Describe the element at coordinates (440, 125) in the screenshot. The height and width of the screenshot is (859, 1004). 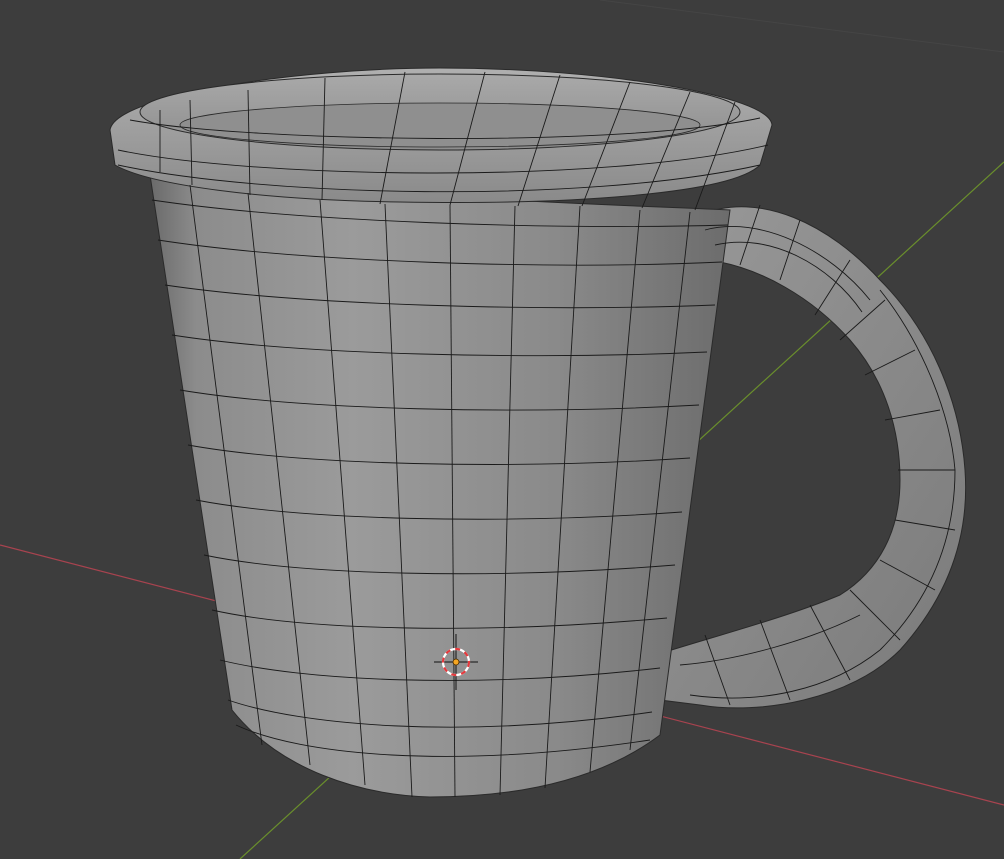
I see `mug-inner-wall` at that location.